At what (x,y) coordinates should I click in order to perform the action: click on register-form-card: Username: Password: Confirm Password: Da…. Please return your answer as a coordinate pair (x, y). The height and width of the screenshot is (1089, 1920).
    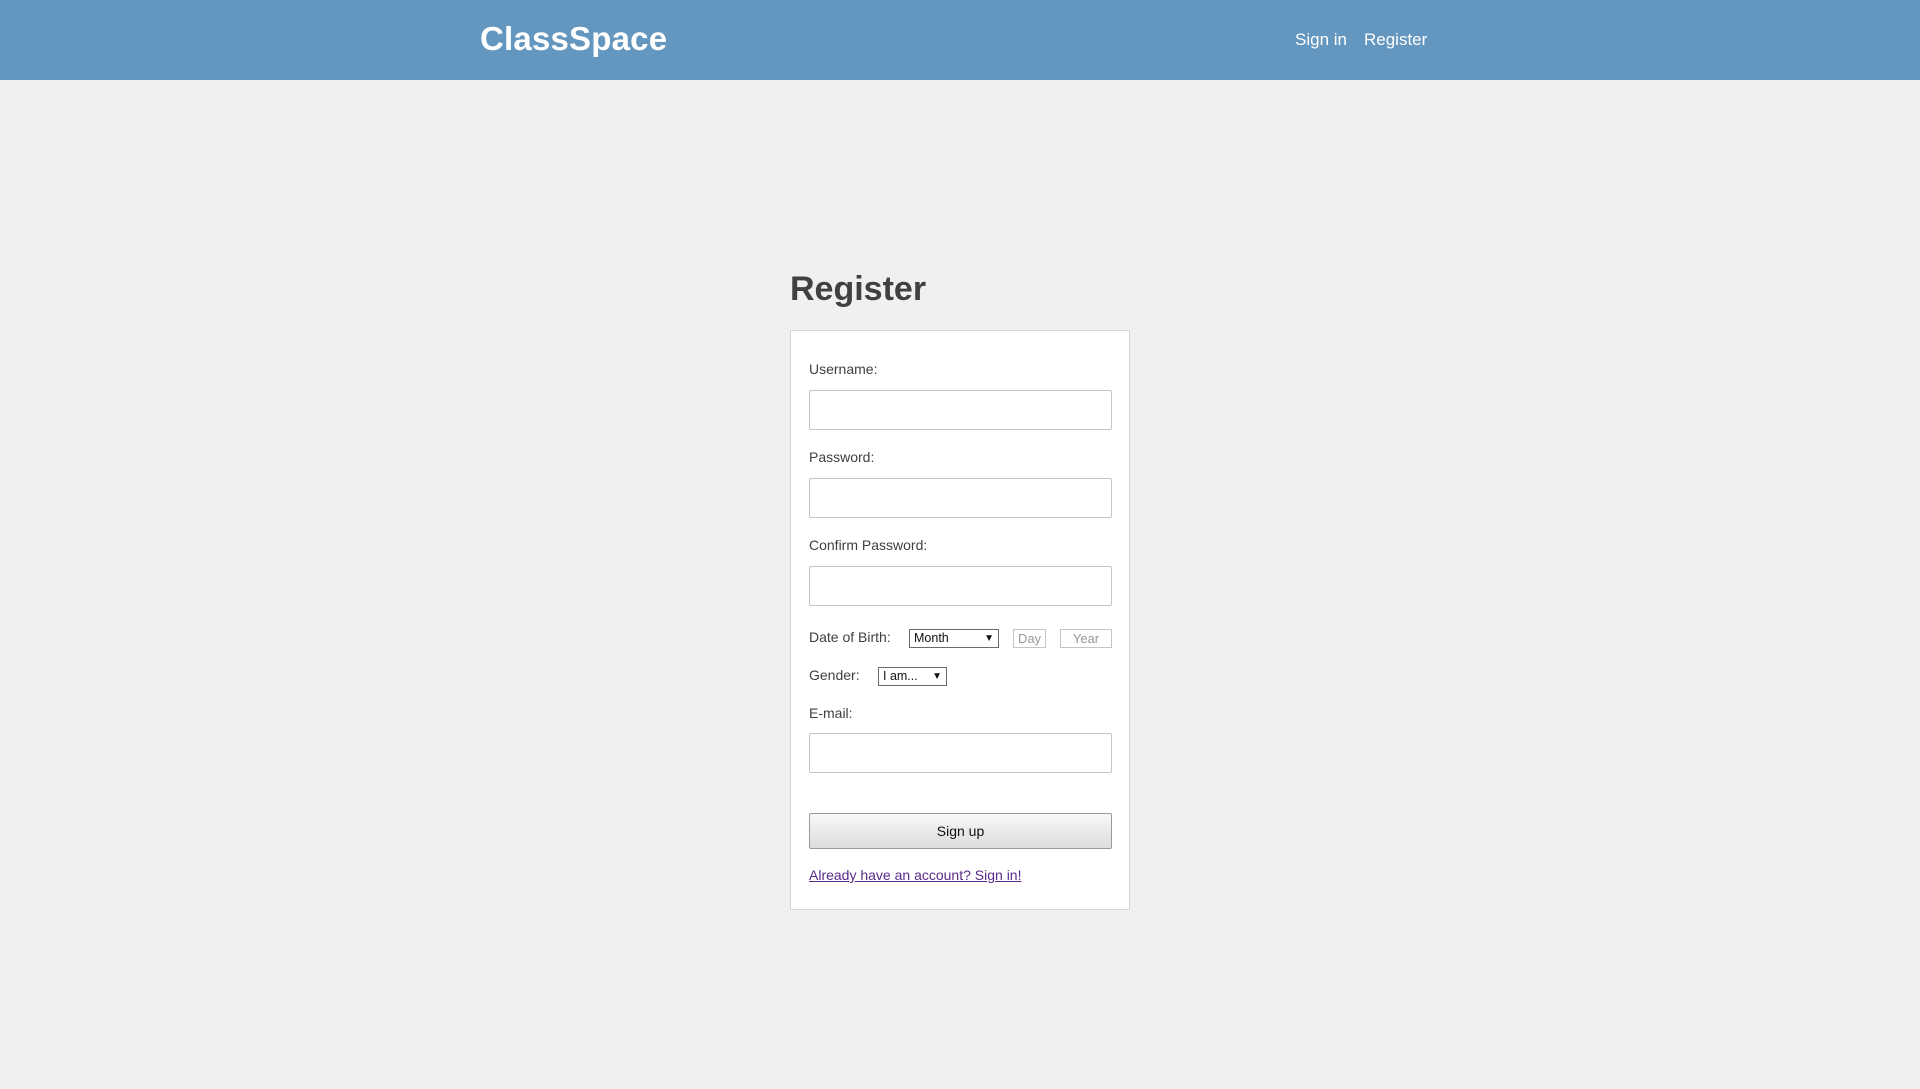
    Looking at the image, I should click on (960, 620).